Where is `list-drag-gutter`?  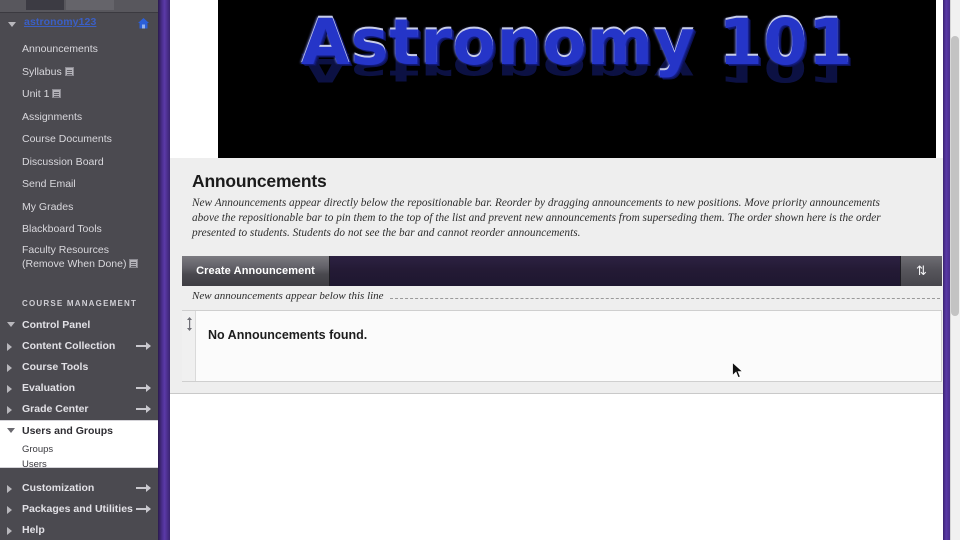 list-drag-gutter is located at coordinates (189, 346).